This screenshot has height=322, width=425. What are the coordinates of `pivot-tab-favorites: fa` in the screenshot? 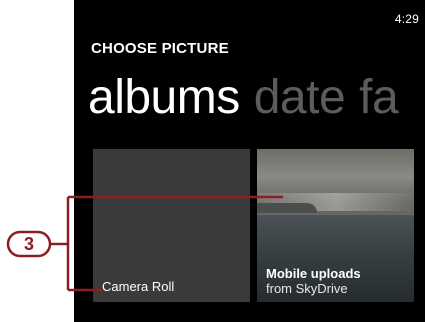 It's located at (379, 98).